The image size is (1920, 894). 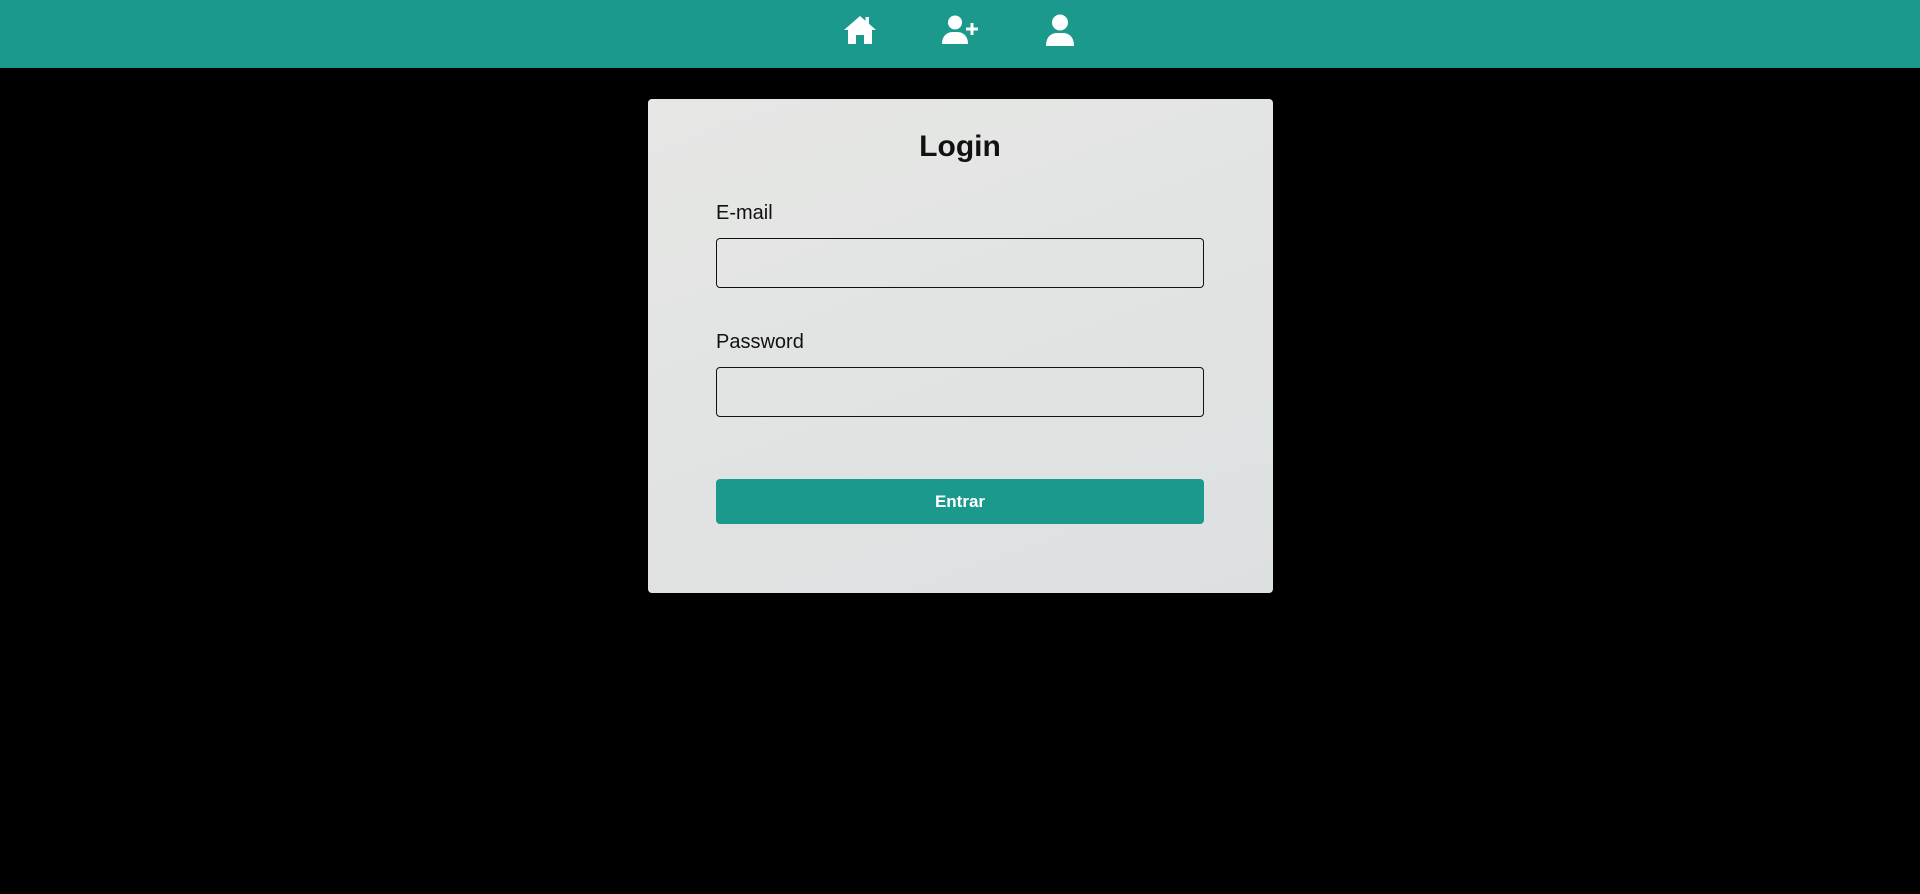 I want to click on home-icon, so click(x=860, y=30).